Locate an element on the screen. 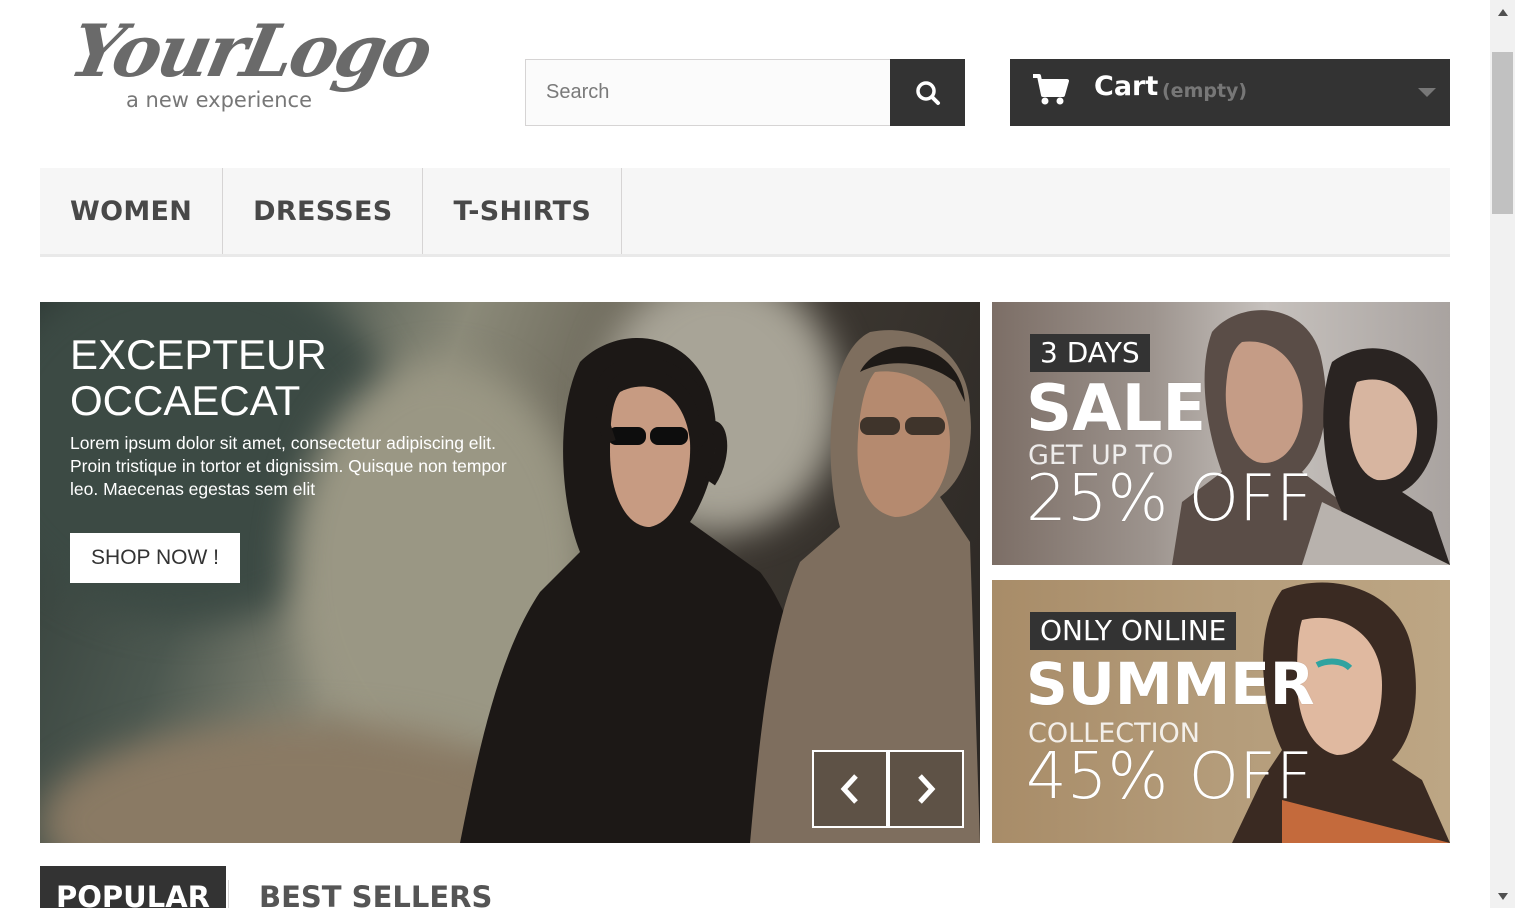 Image resolution: width=1515 pixels, height=908 pixels. cart-button: Cart (empty) is located at coordinates (1230, 92).